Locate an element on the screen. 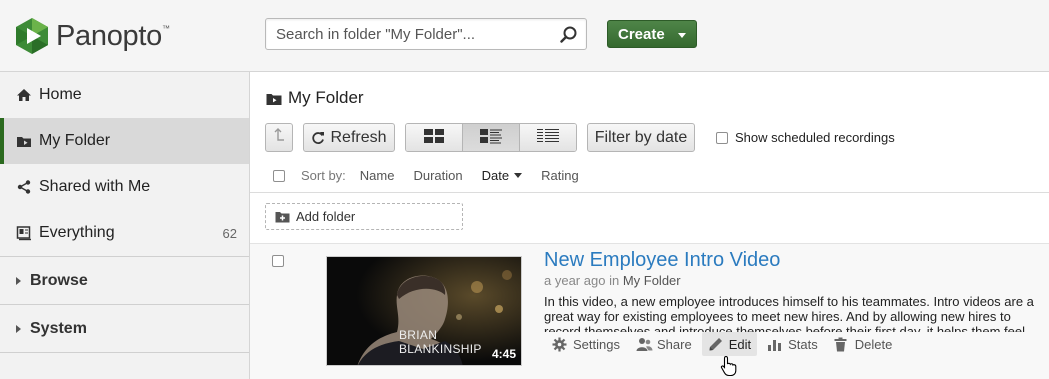 This screenshot has height=379, width=1049. page-title: My Folder is located at coordinates (315, 98).